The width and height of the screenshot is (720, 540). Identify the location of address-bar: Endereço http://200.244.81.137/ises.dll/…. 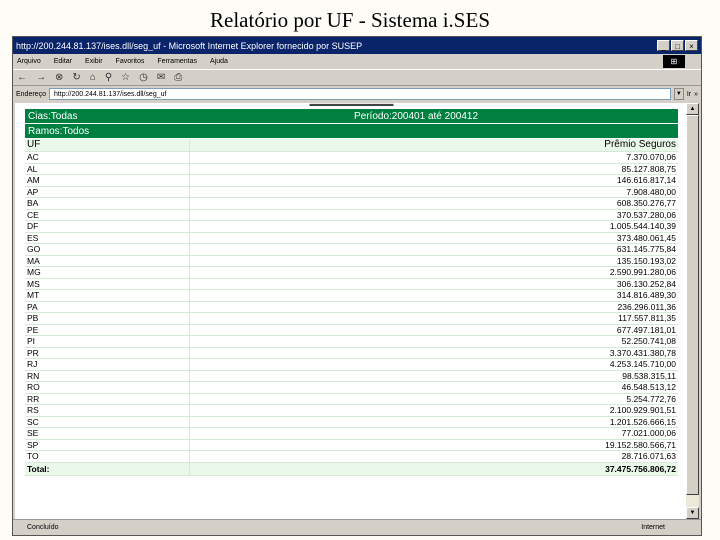
(357, 94).